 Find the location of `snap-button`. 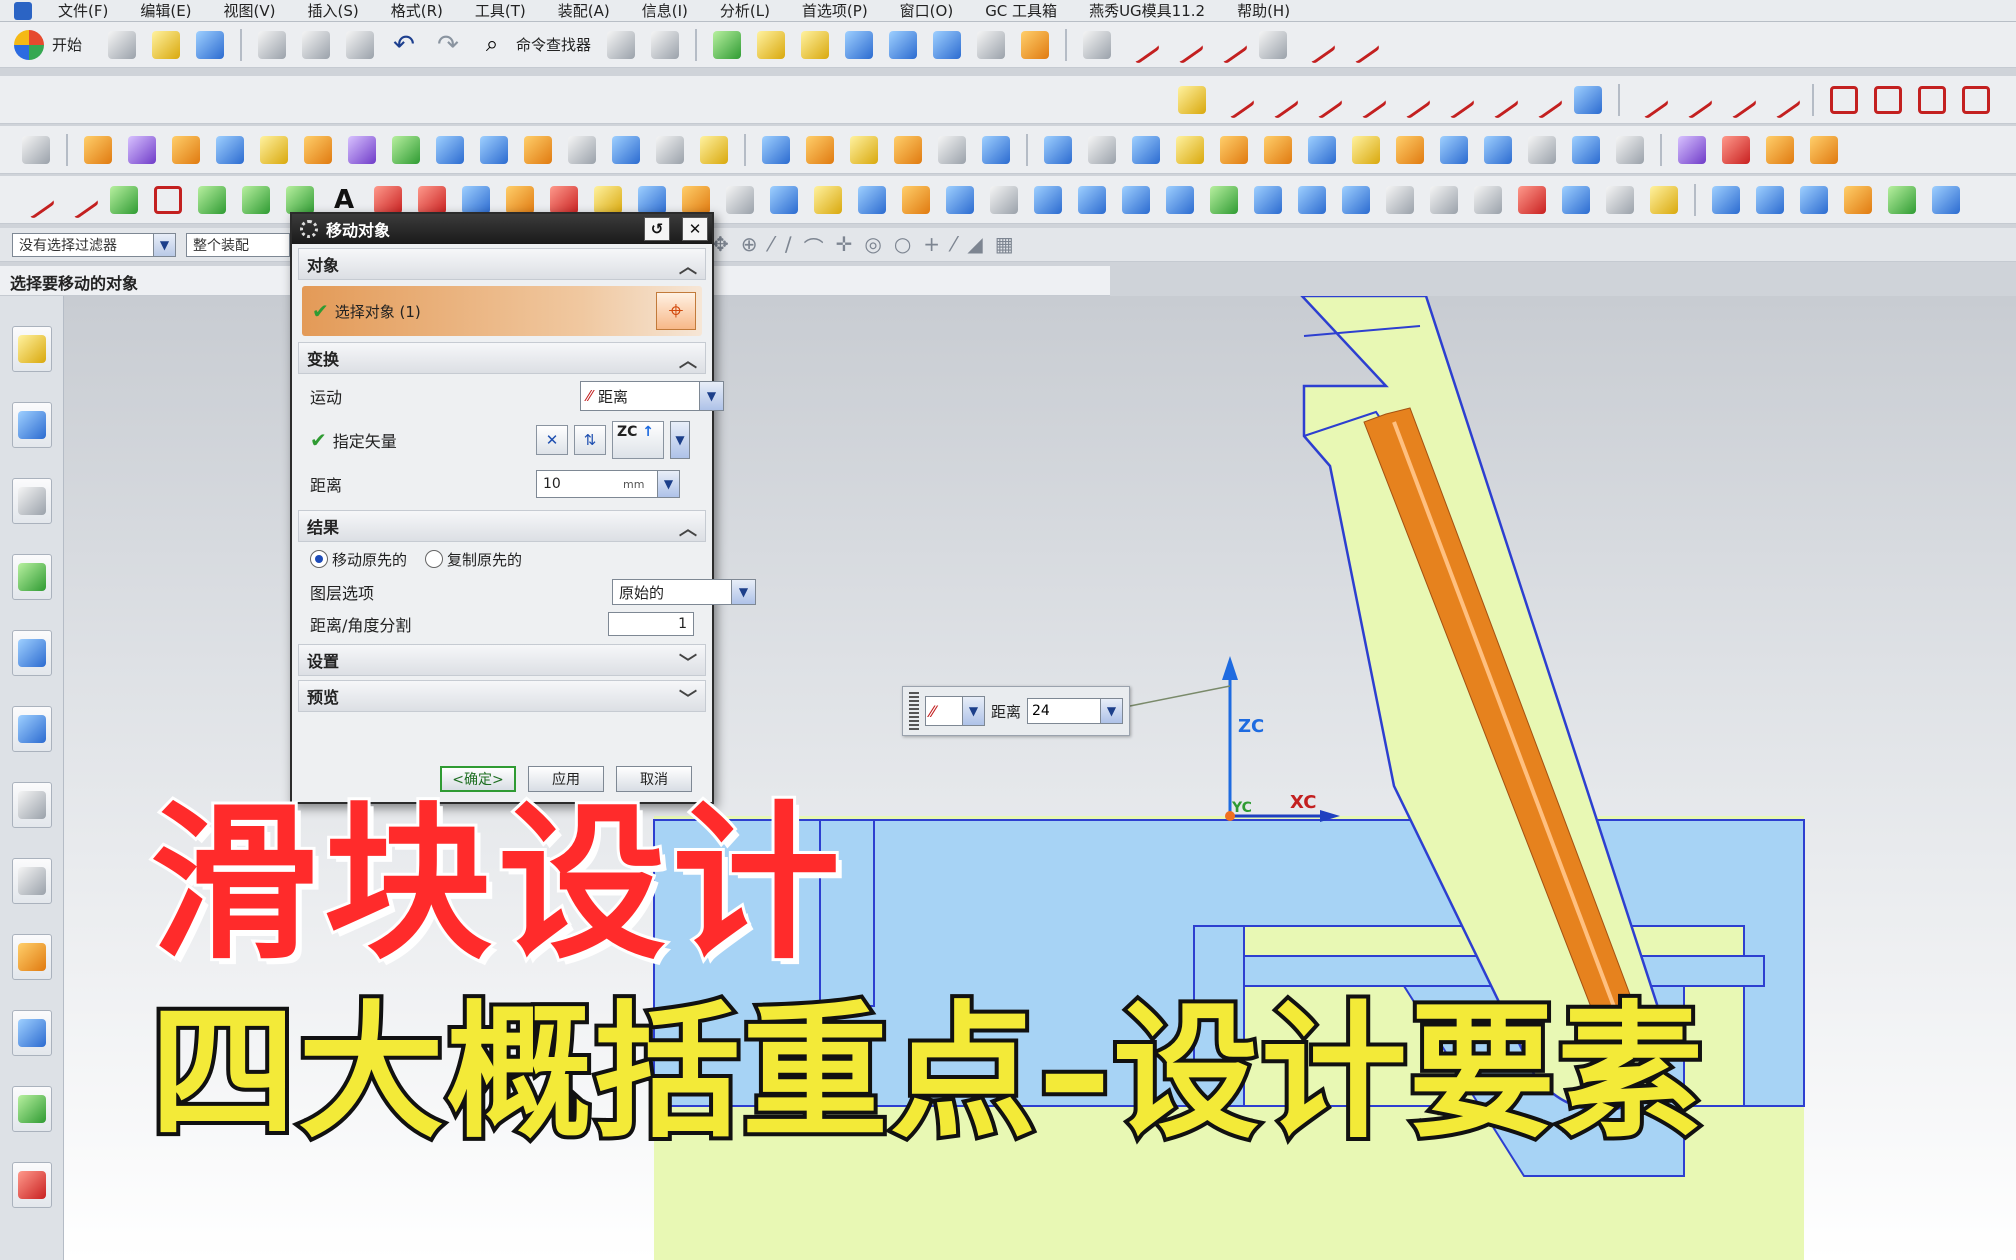

snap-button is located at coordinates (903, 45).